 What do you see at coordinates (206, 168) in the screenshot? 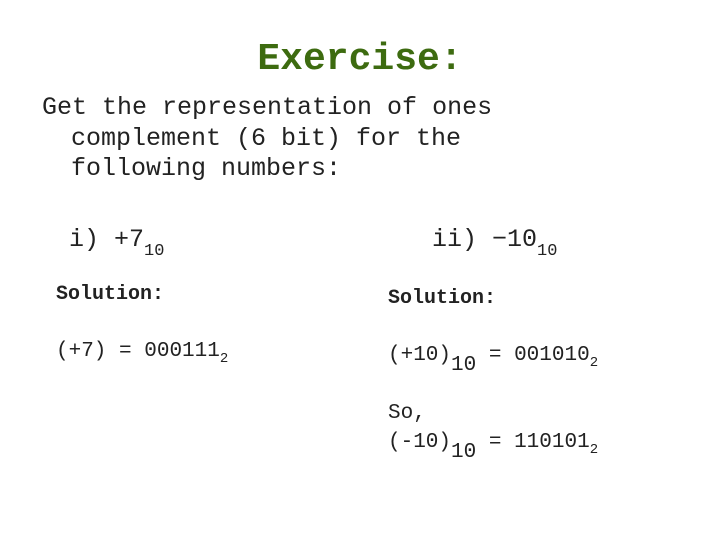
I see `prompt-line-3: following numbers:` at bounding box center [206, 168].